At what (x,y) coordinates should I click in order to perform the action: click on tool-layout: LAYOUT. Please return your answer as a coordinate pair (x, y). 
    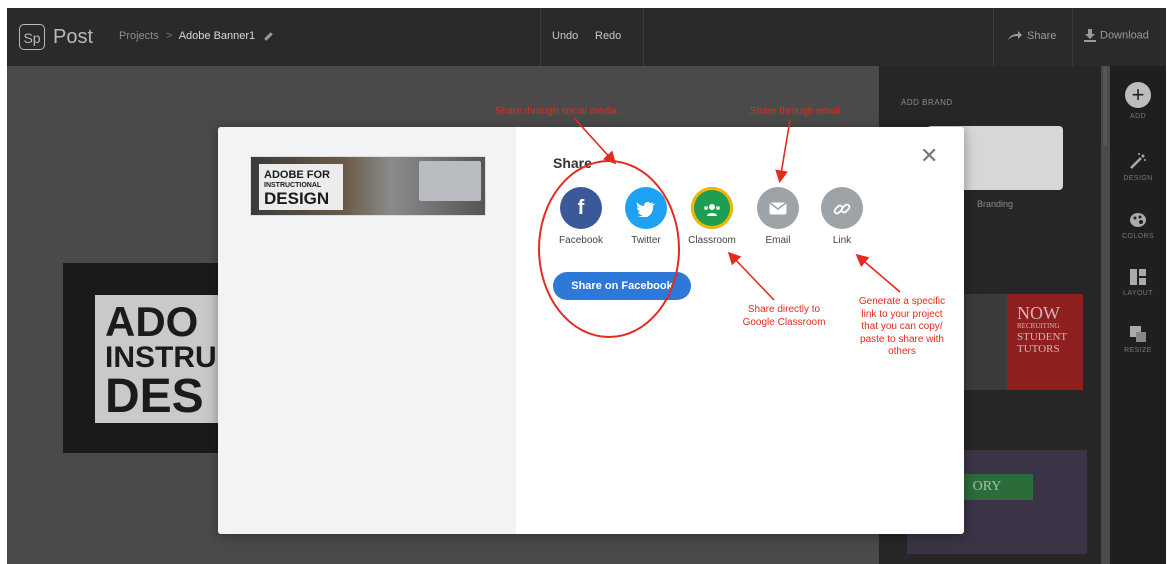
    Looking at the image, I should click on (1138, 283).